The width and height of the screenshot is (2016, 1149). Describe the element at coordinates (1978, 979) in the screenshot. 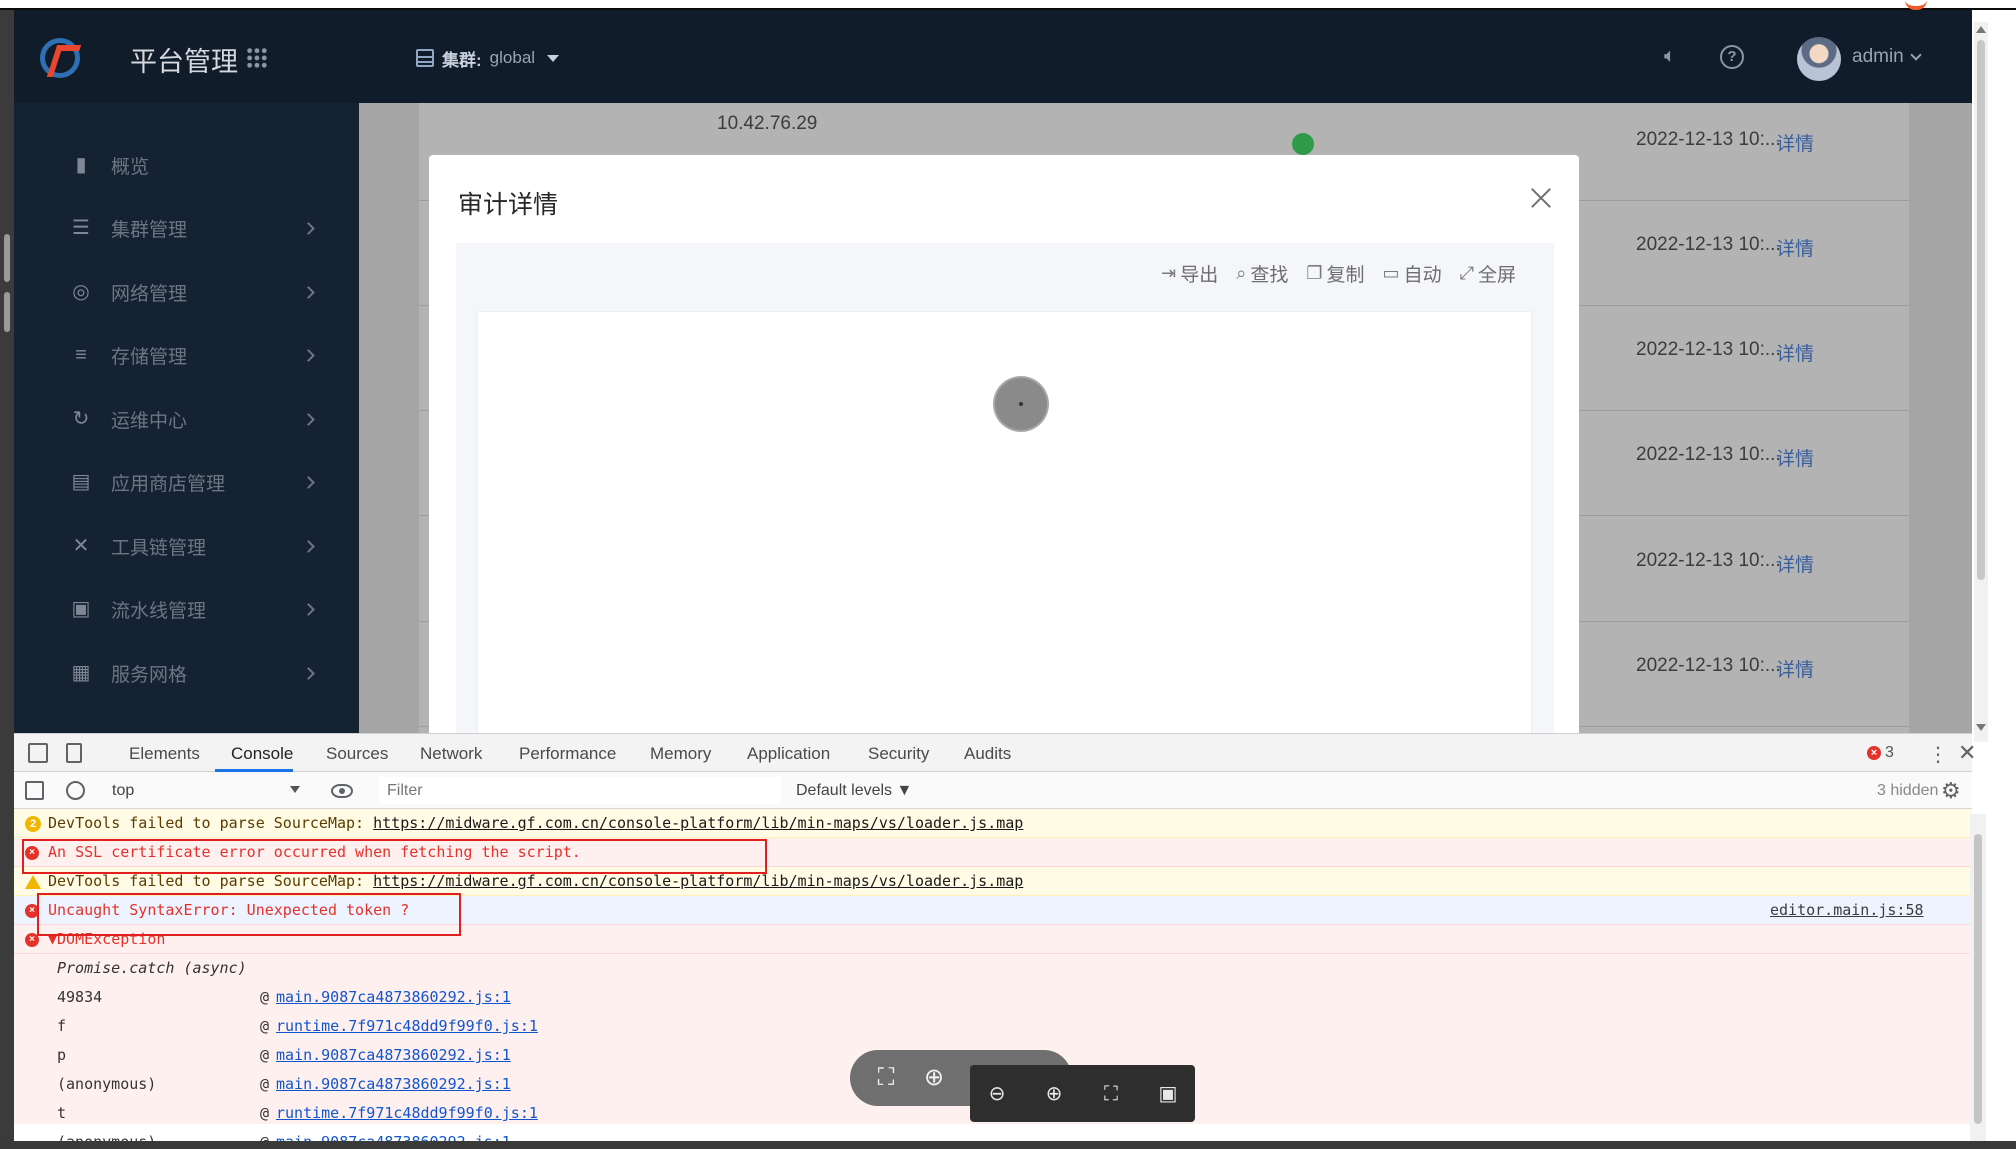

I see `console-scrollbar` at that location.